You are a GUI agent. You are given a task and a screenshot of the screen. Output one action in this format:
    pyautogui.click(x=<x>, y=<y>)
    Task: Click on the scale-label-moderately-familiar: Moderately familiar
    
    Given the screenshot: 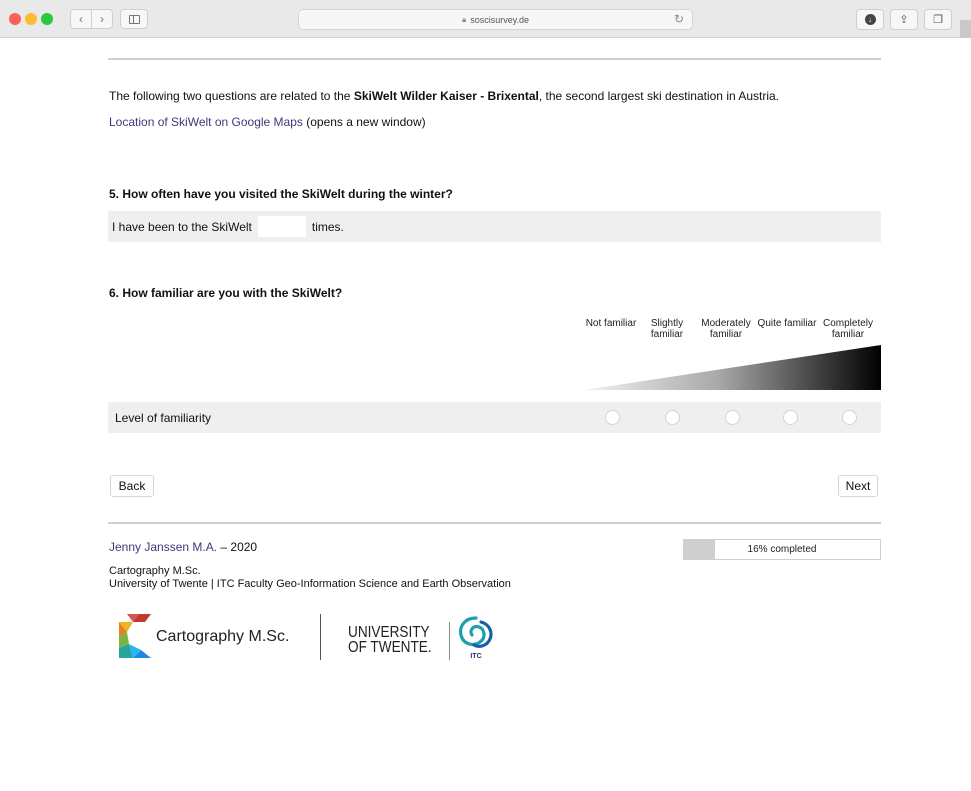 What is the action you would take?
    pyautogui.click(x=726, y=329)
    